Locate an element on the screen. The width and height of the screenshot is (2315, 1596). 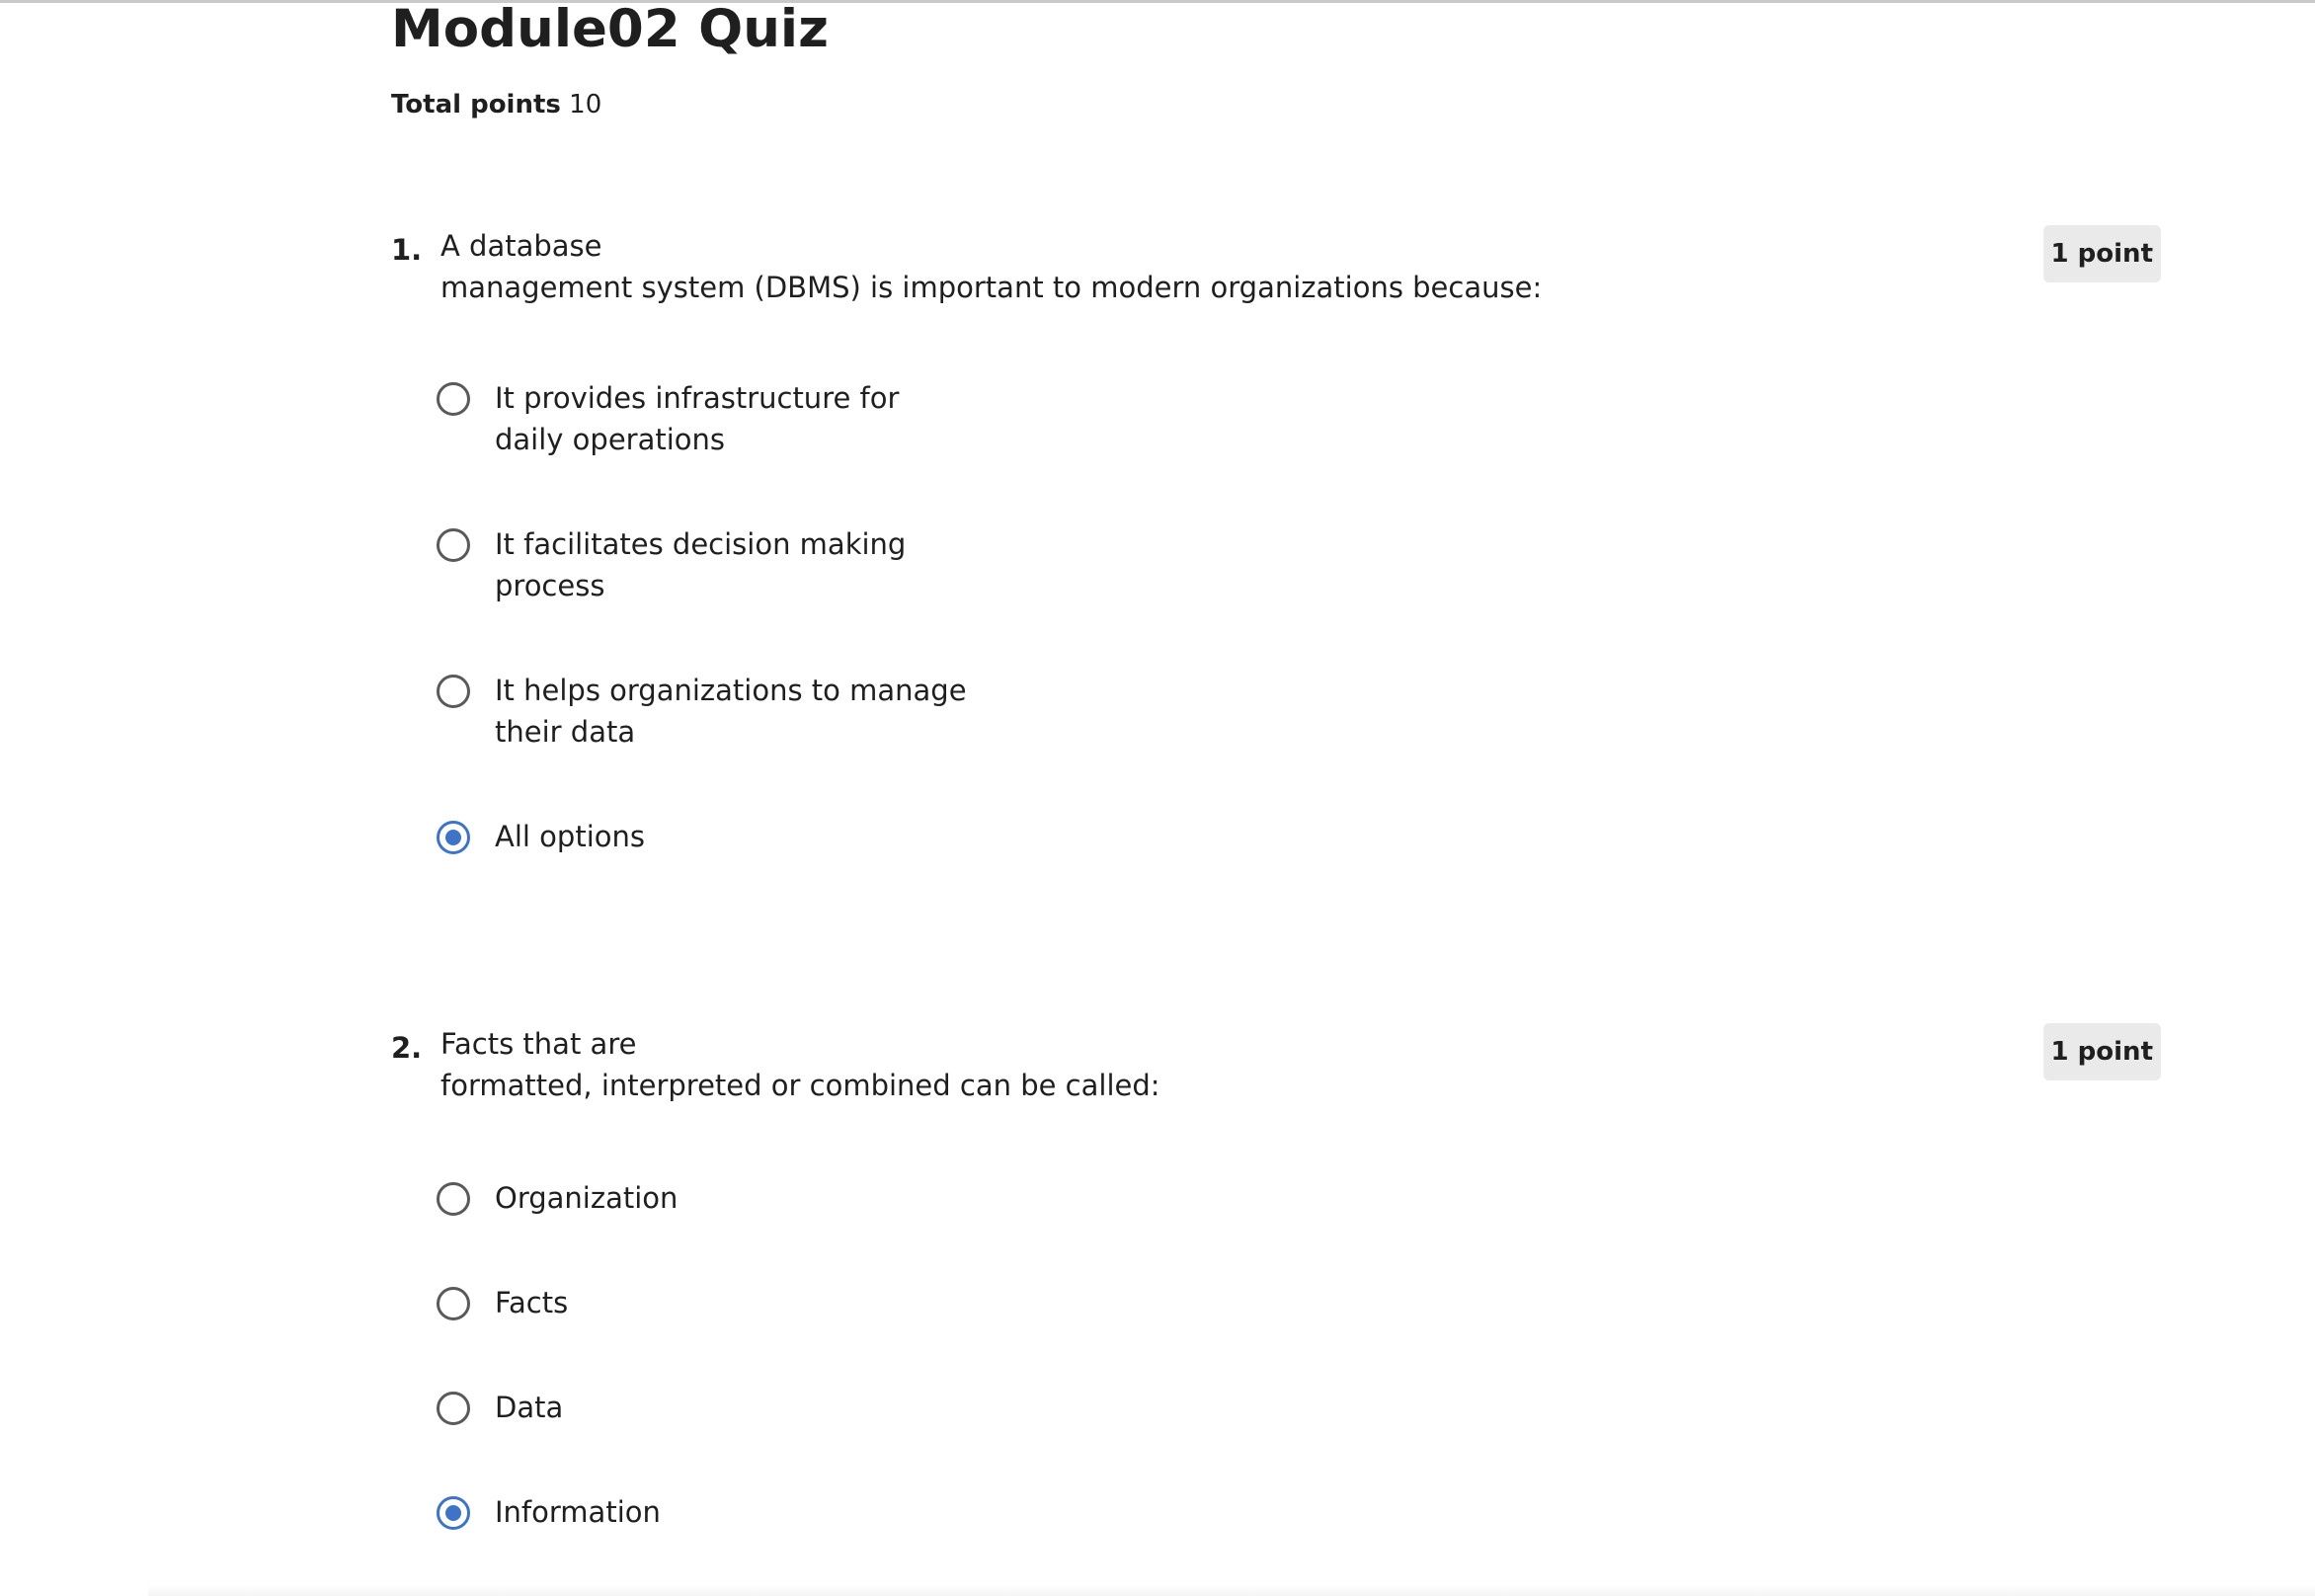
page-title: Module02 Quiz is located at coordinates (610, 29).